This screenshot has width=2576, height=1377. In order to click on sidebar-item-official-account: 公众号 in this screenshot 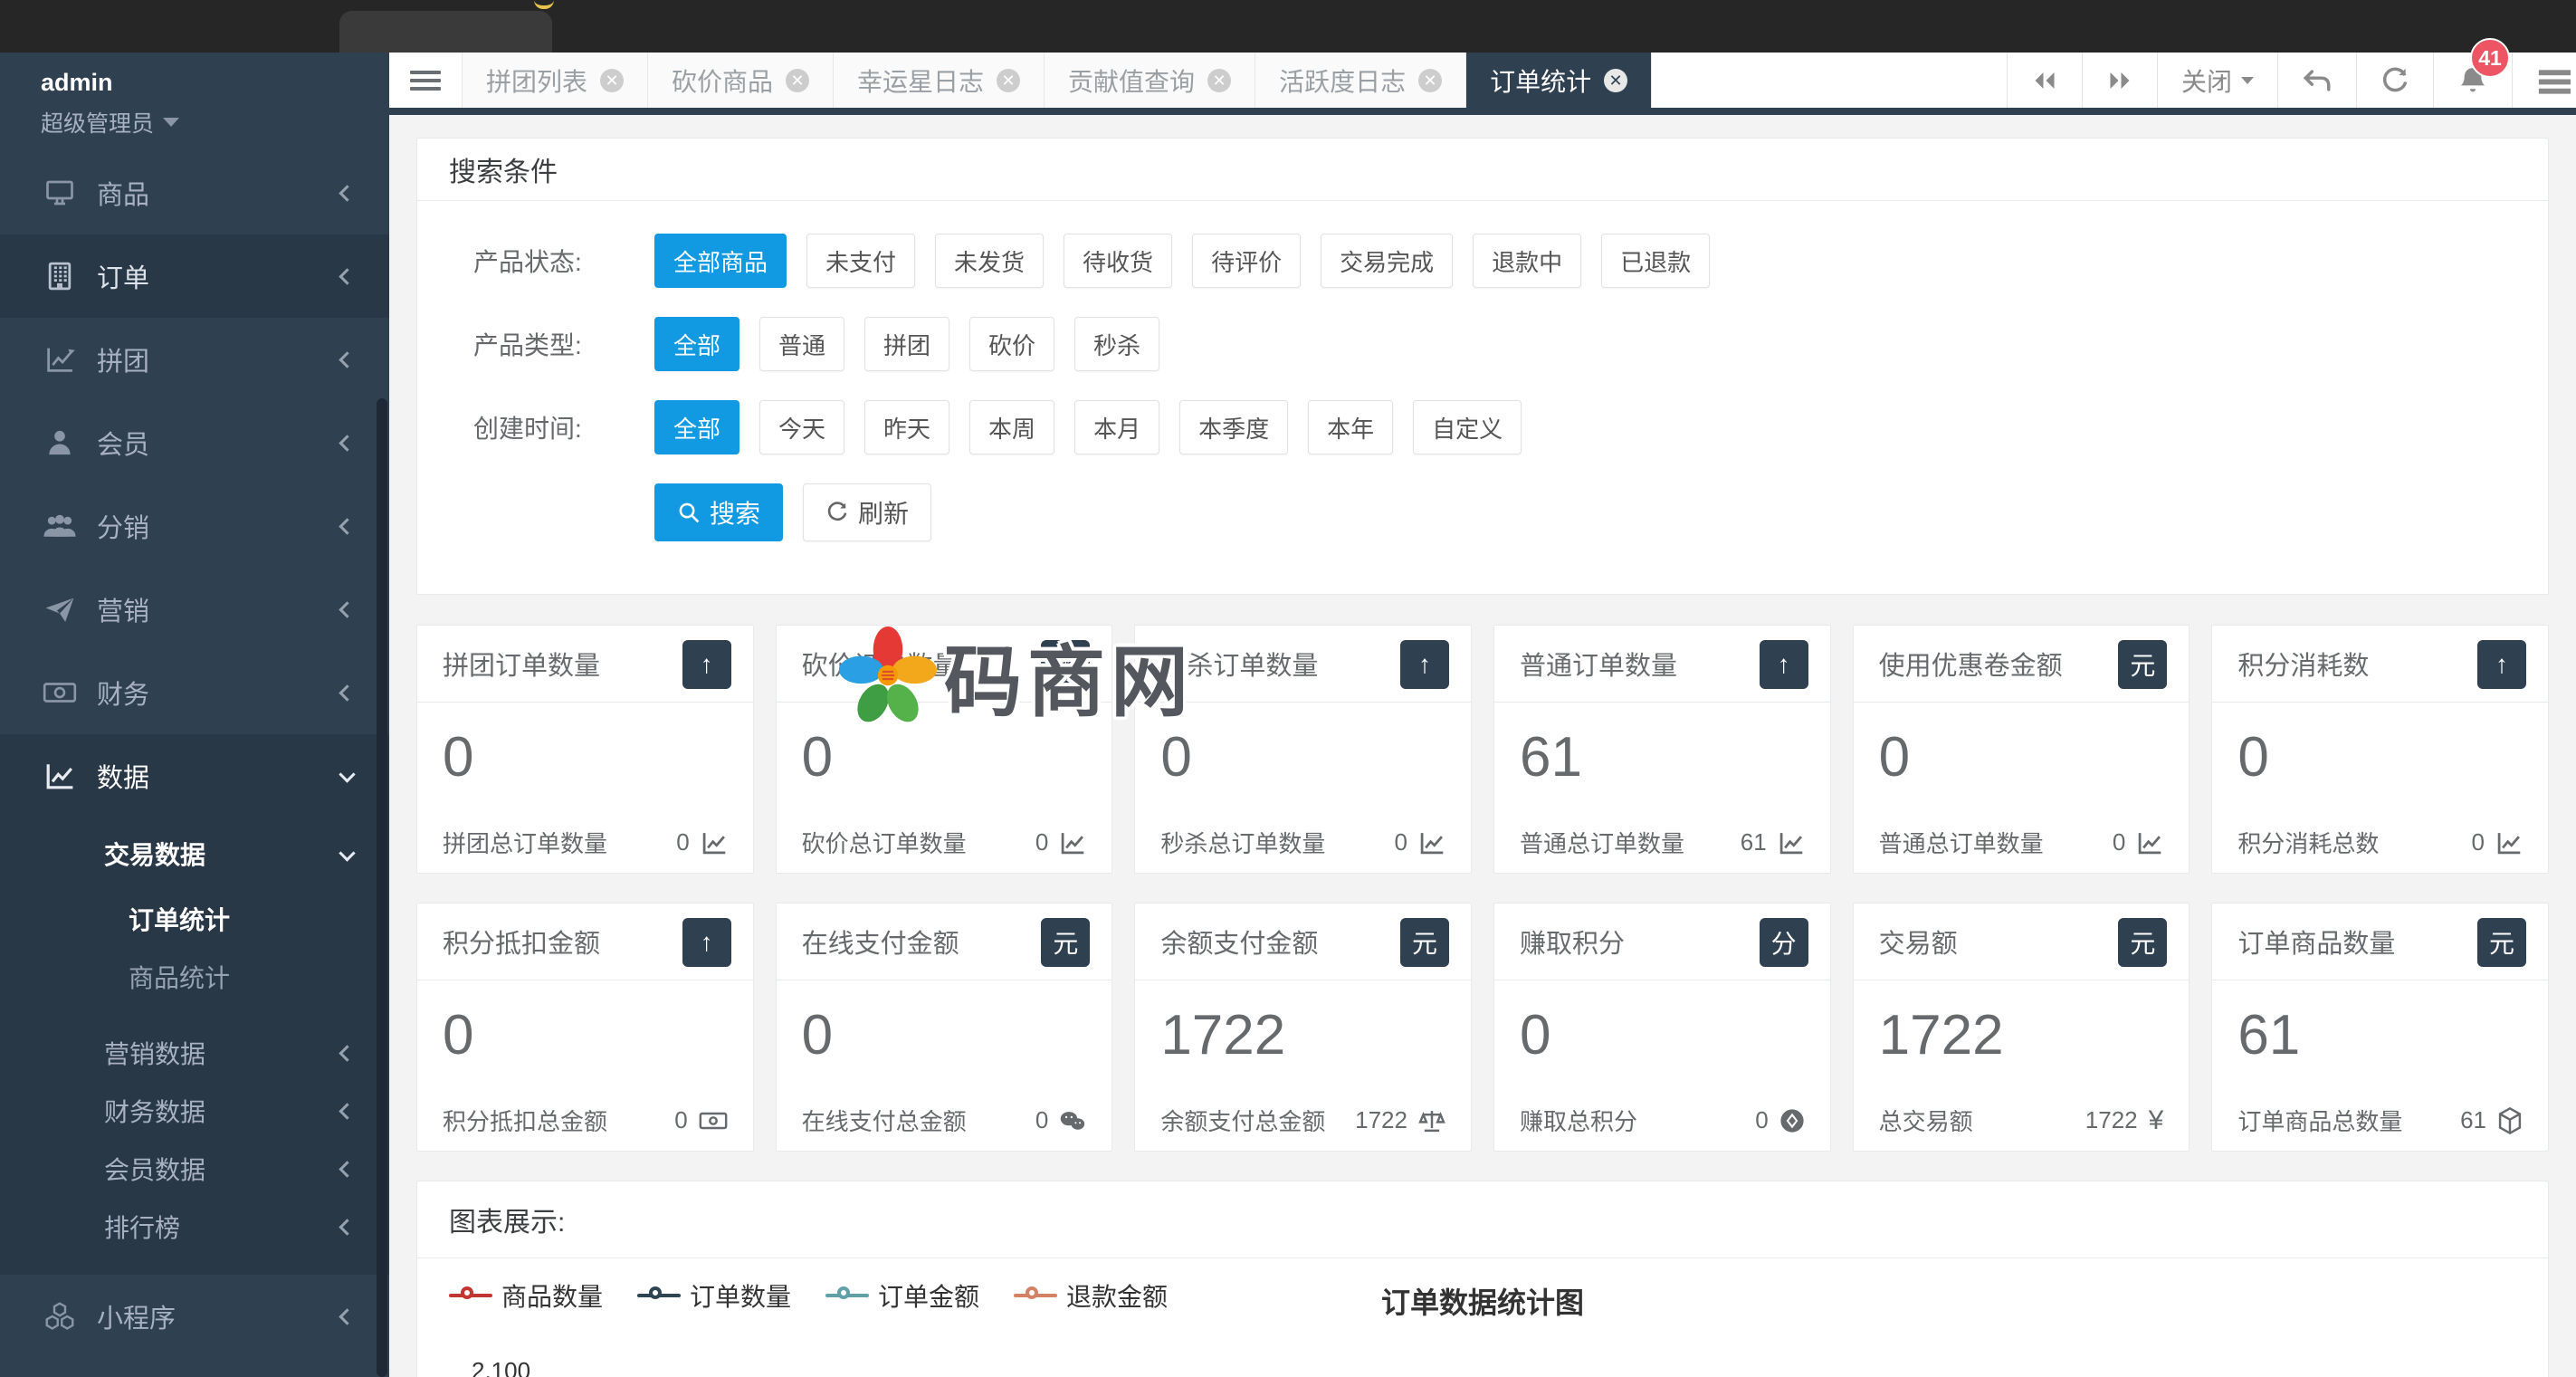, I will do `click(195, 1367)`.